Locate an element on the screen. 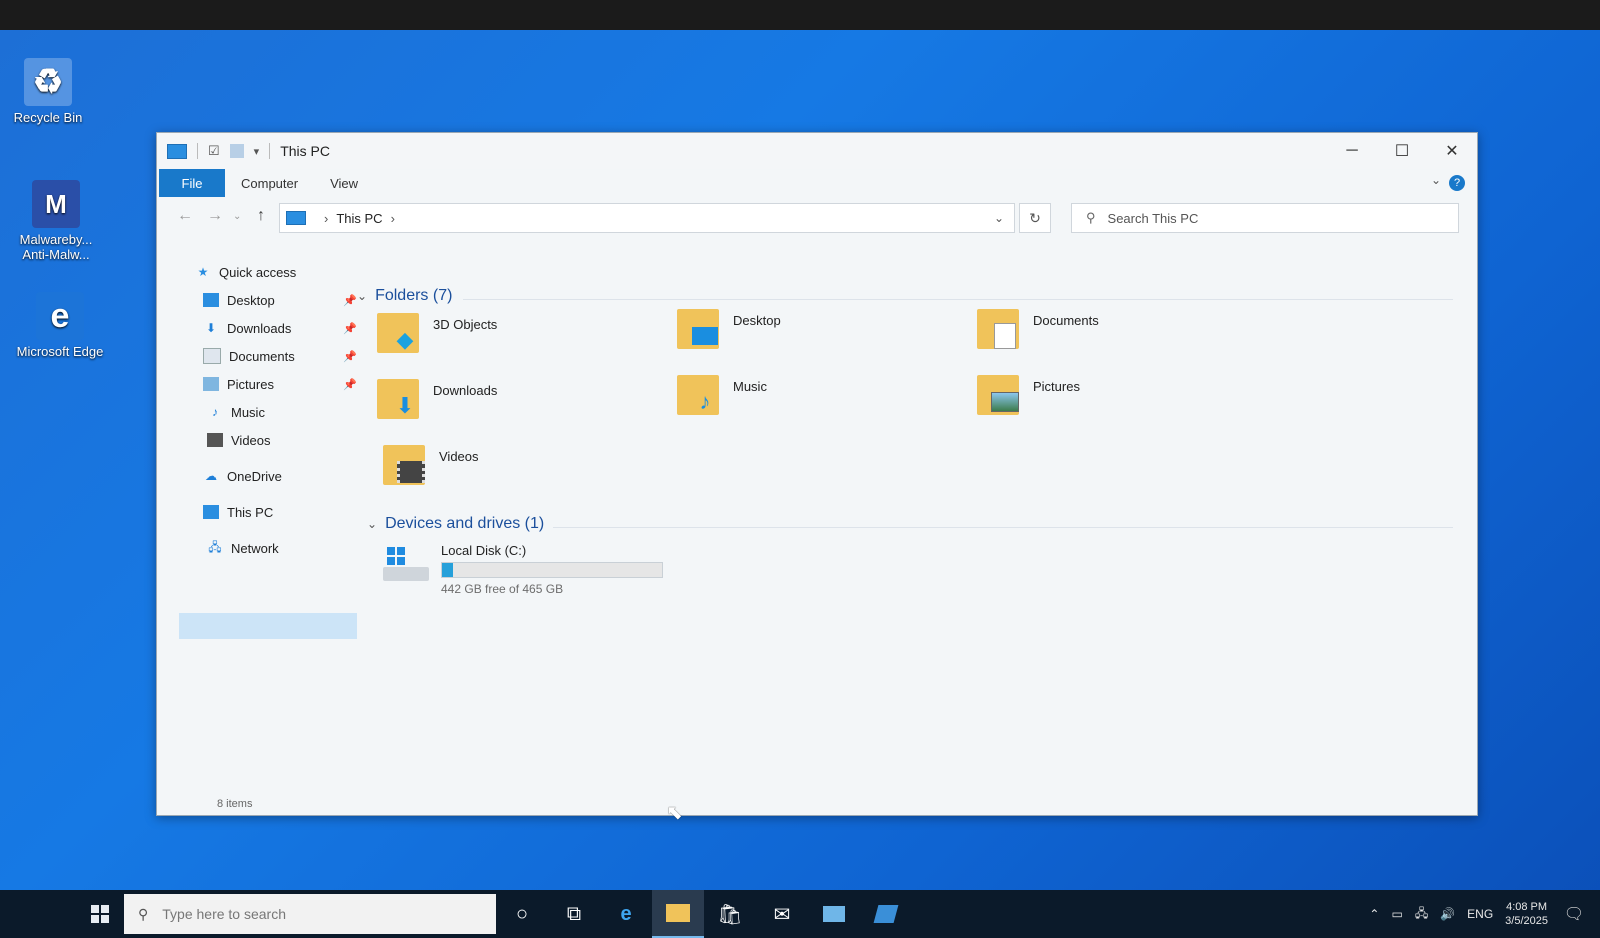  nav-label: Quick access is located at coordinates (258, 272).